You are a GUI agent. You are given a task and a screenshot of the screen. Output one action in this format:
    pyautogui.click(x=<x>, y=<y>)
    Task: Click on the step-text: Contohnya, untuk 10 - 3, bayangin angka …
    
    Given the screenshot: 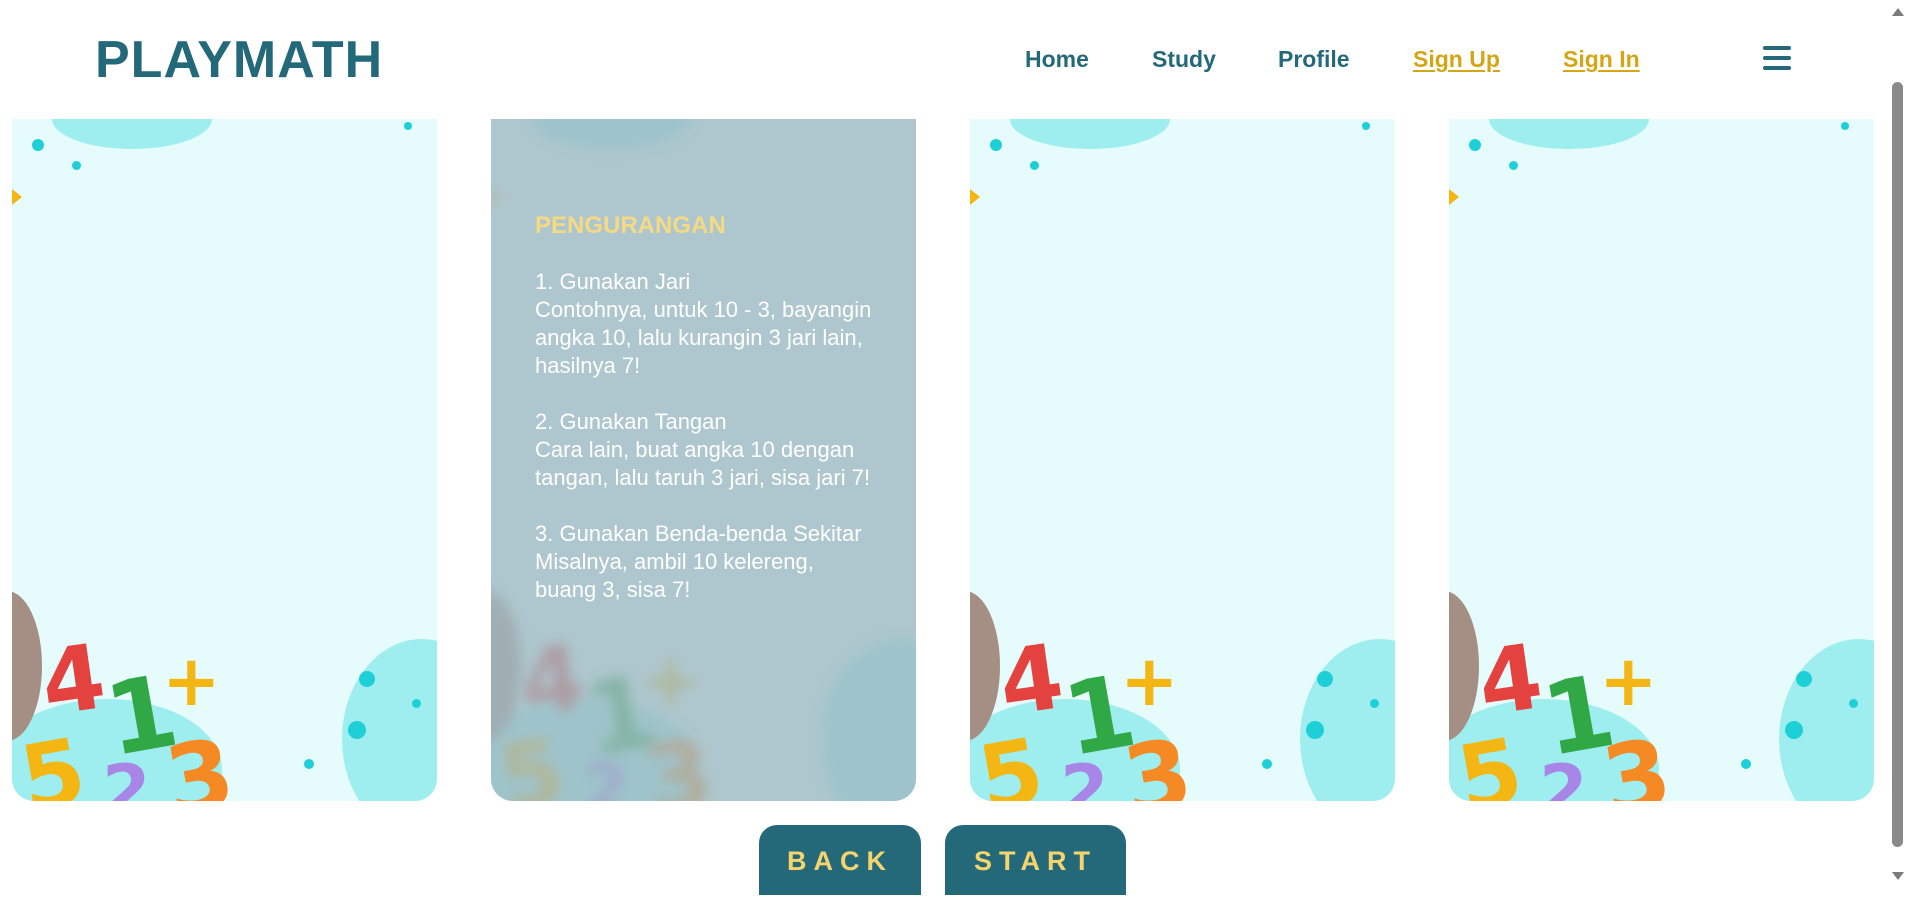 What is the action you would take?
    pyautogui.click(x=703, y=337)
    